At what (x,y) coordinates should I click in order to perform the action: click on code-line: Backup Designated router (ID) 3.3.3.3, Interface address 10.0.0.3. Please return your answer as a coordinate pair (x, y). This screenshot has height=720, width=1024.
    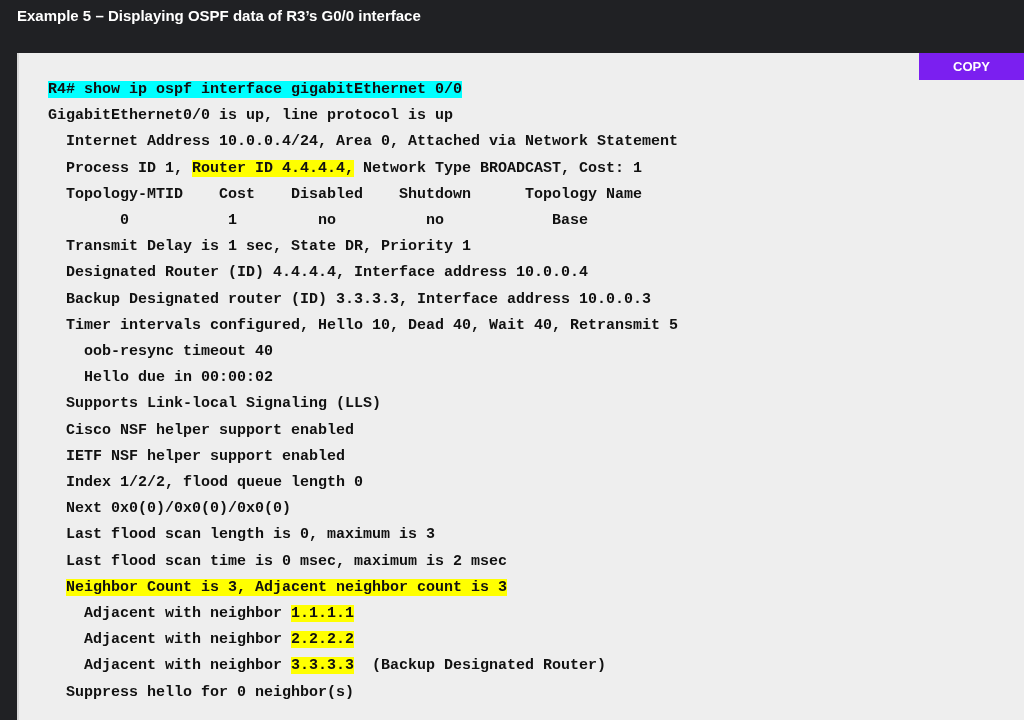
    Looking at the image, I should click on (358, 299).